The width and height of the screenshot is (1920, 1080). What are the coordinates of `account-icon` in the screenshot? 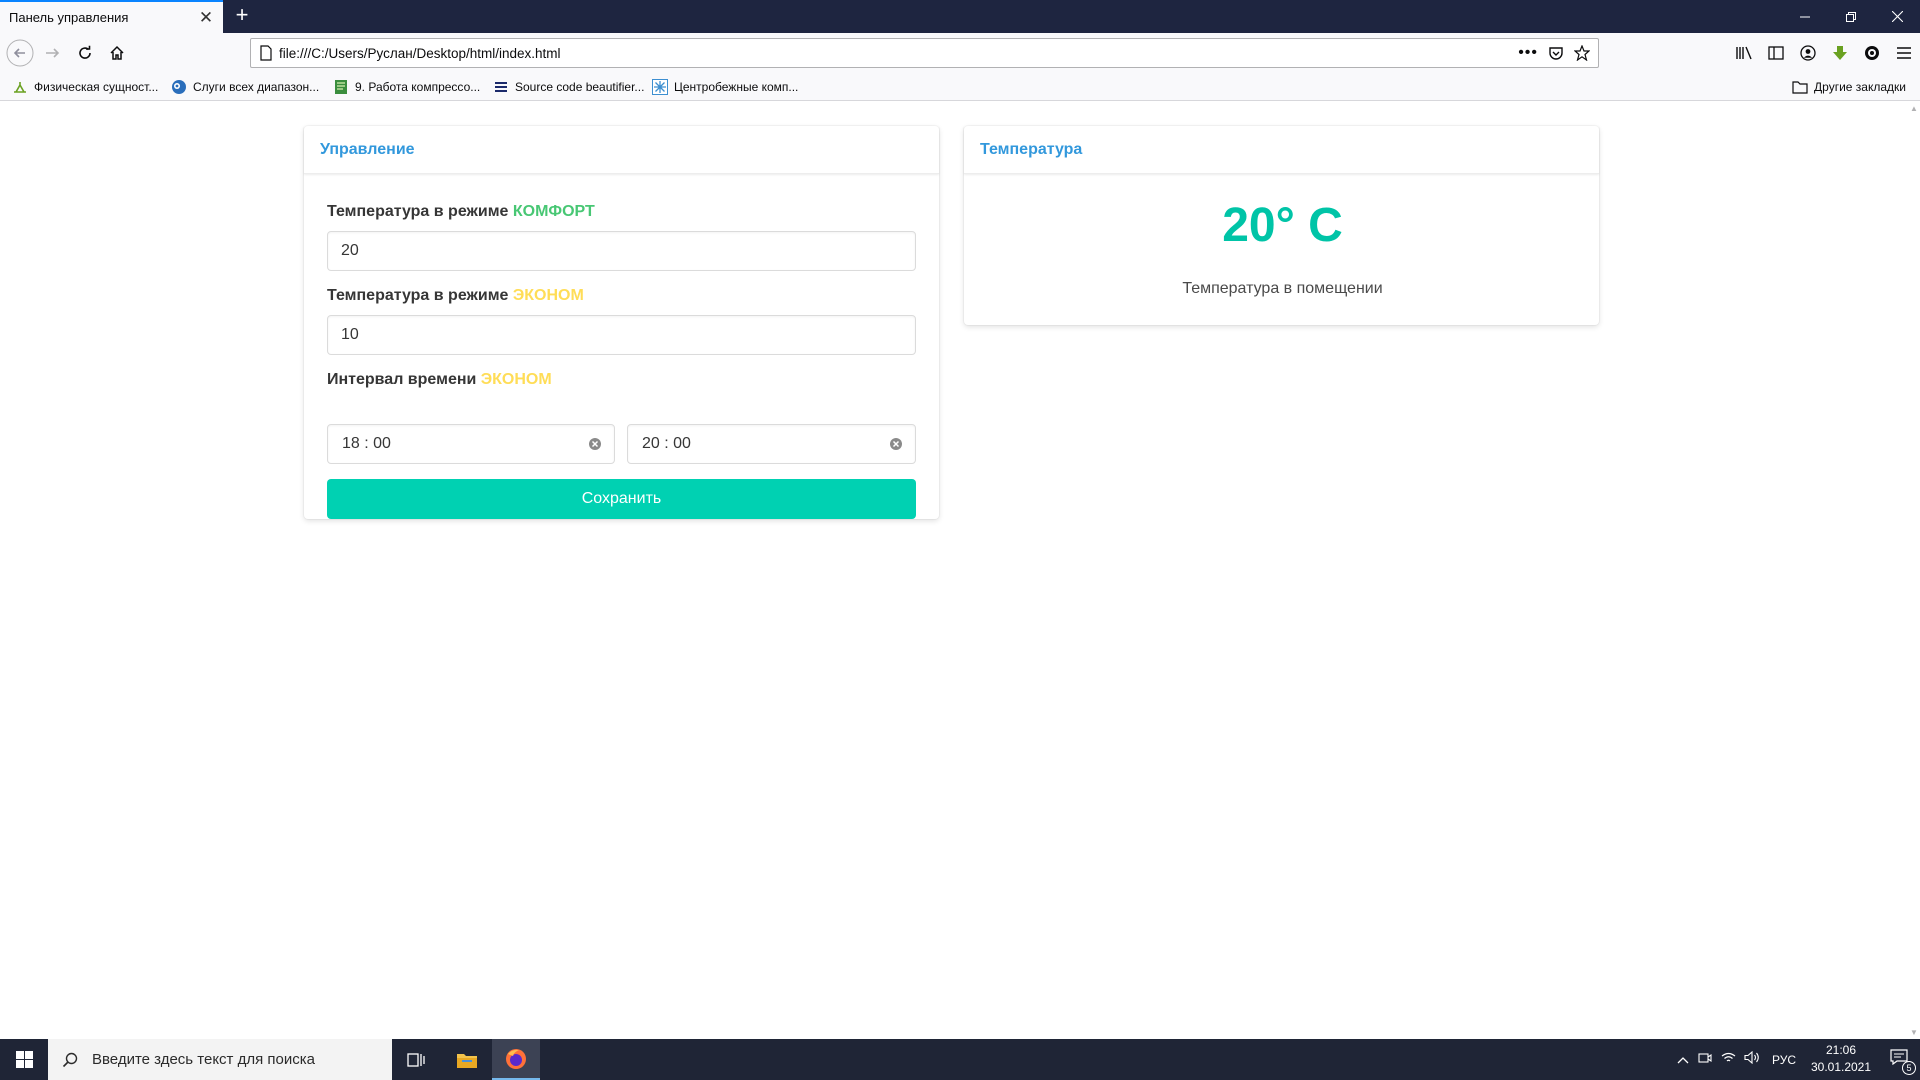 It's located at (1808, 53).